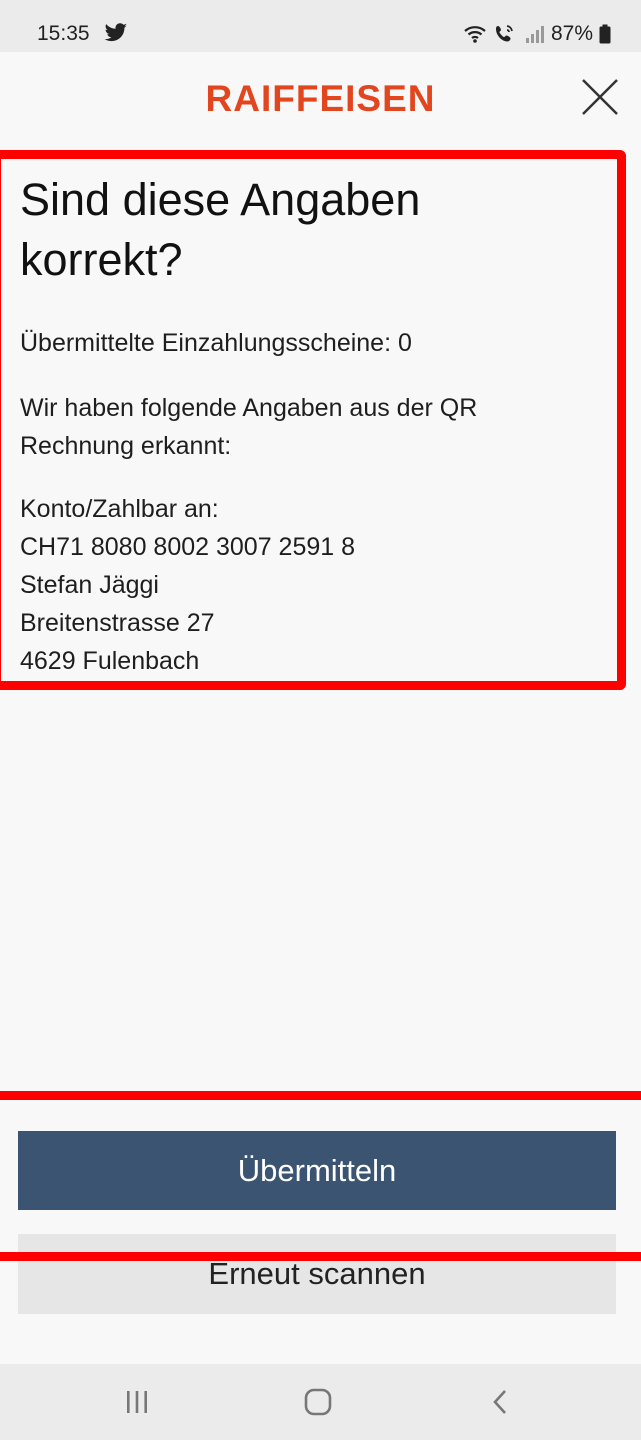 This screenshot has width=641, height=1440. Describe the element at coordinates (571, 33) in the screenshot. I see `battery-percent: 87%` at that location.